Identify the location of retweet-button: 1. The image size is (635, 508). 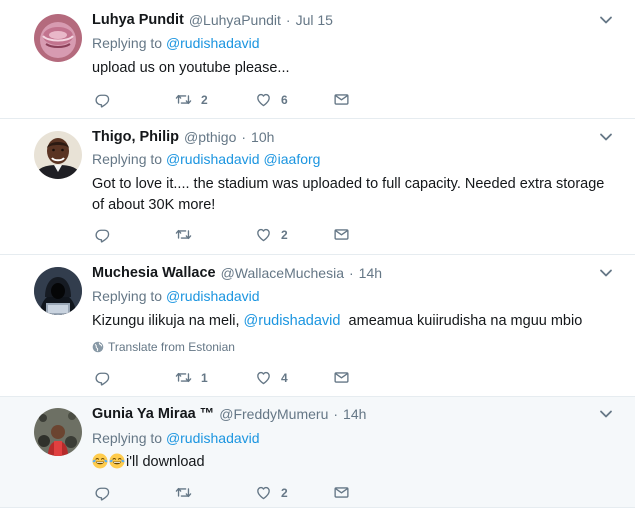
(191, 377).